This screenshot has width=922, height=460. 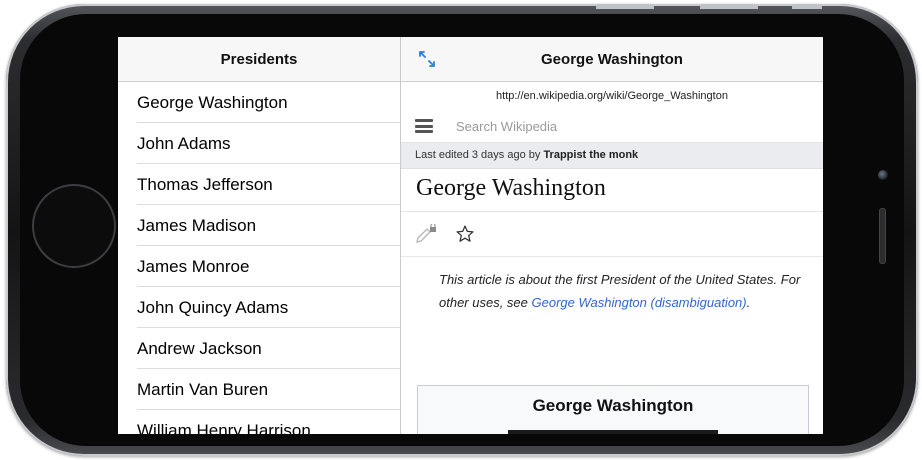 What do you see at coordinates (424, 126) in the screenshot?
I see `menu-icon` at bounding box center [424, 126].